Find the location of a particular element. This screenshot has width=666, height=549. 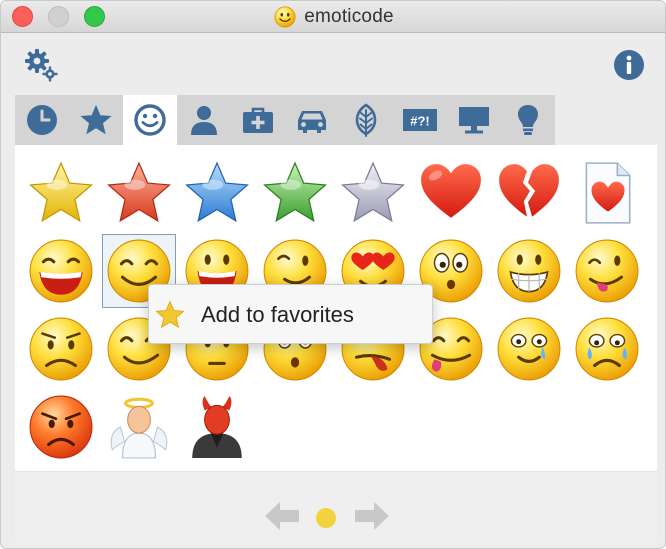

category-tab-bar: #?! is located at coordinates (285, 120).